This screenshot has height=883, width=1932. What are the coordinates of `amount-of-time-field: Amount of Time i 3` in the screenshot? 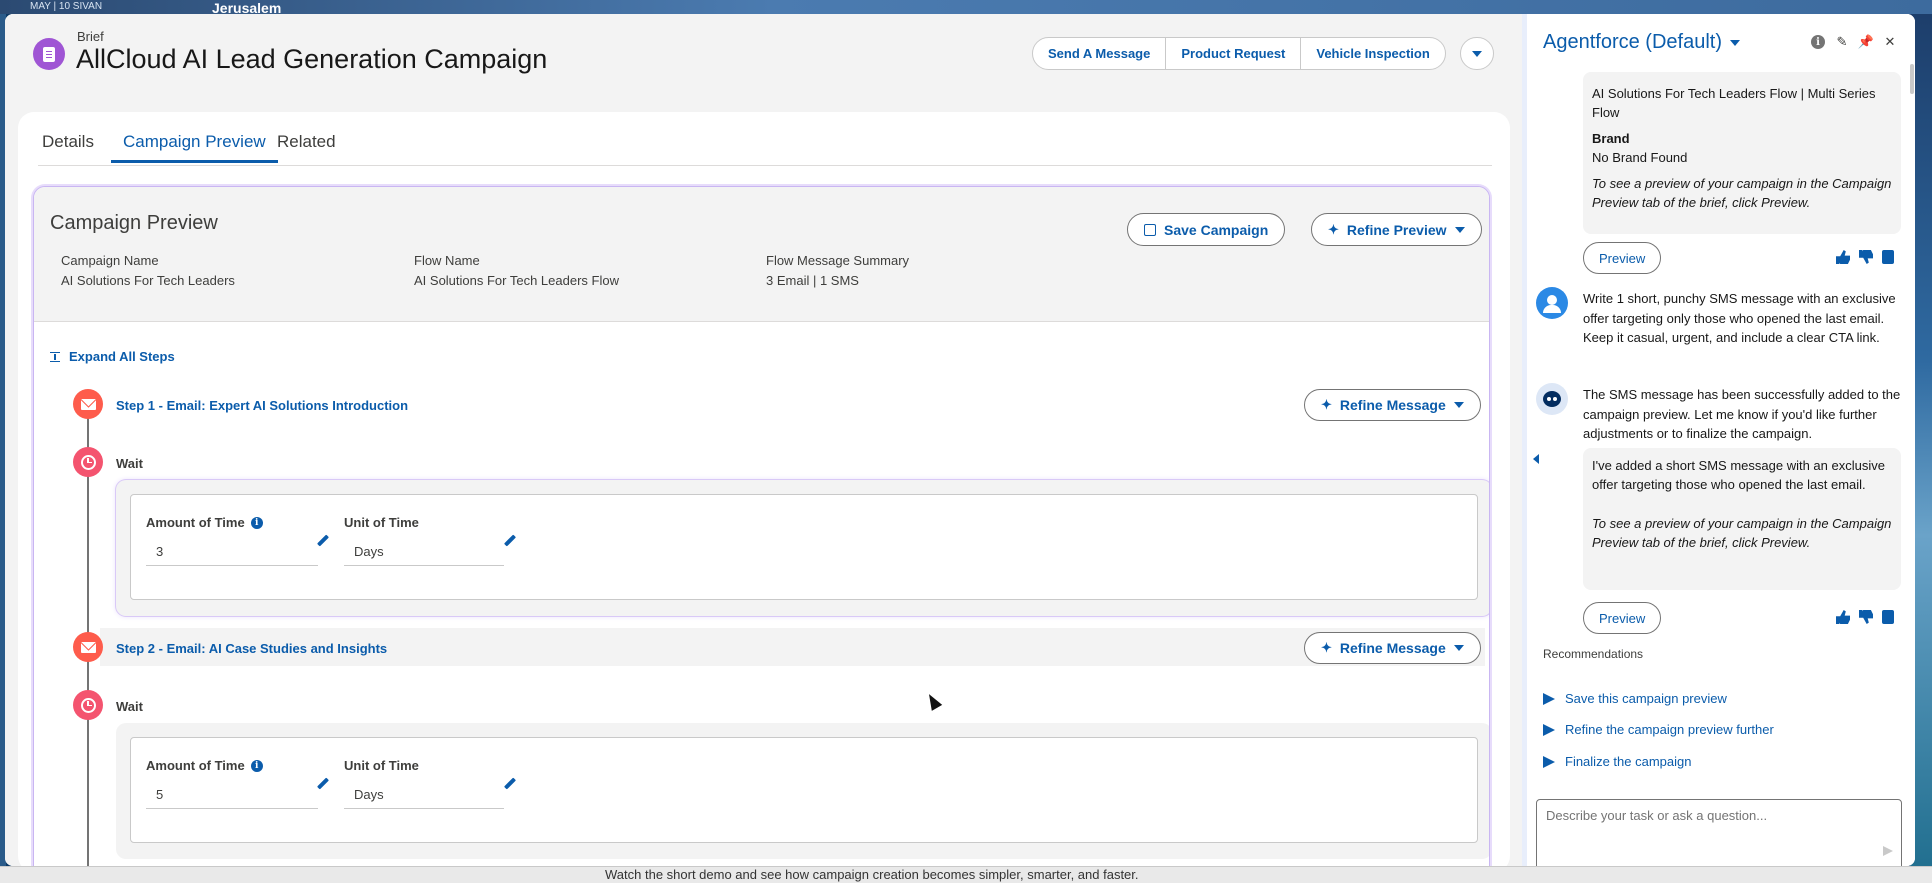 It's located at (232, 540).